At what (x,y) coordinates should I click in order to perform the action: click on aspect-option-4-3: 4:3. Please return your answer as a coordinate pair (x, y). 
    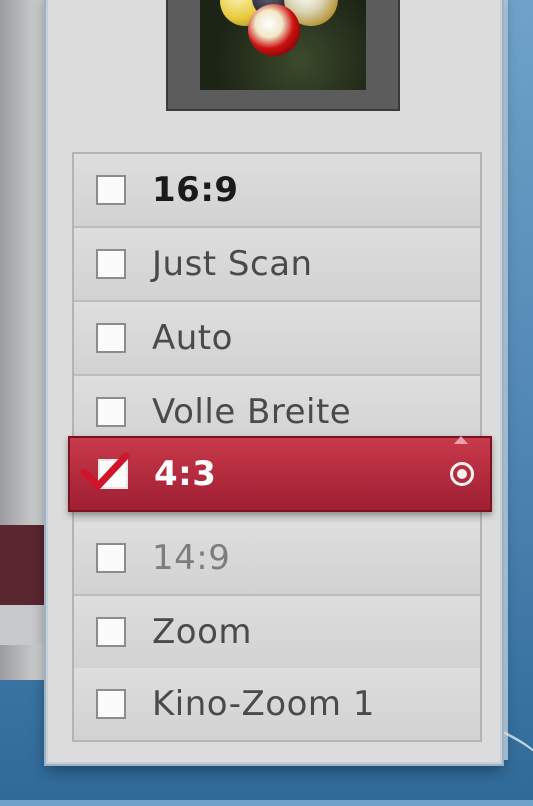
    Looking at the image, I should click on (280, 474).